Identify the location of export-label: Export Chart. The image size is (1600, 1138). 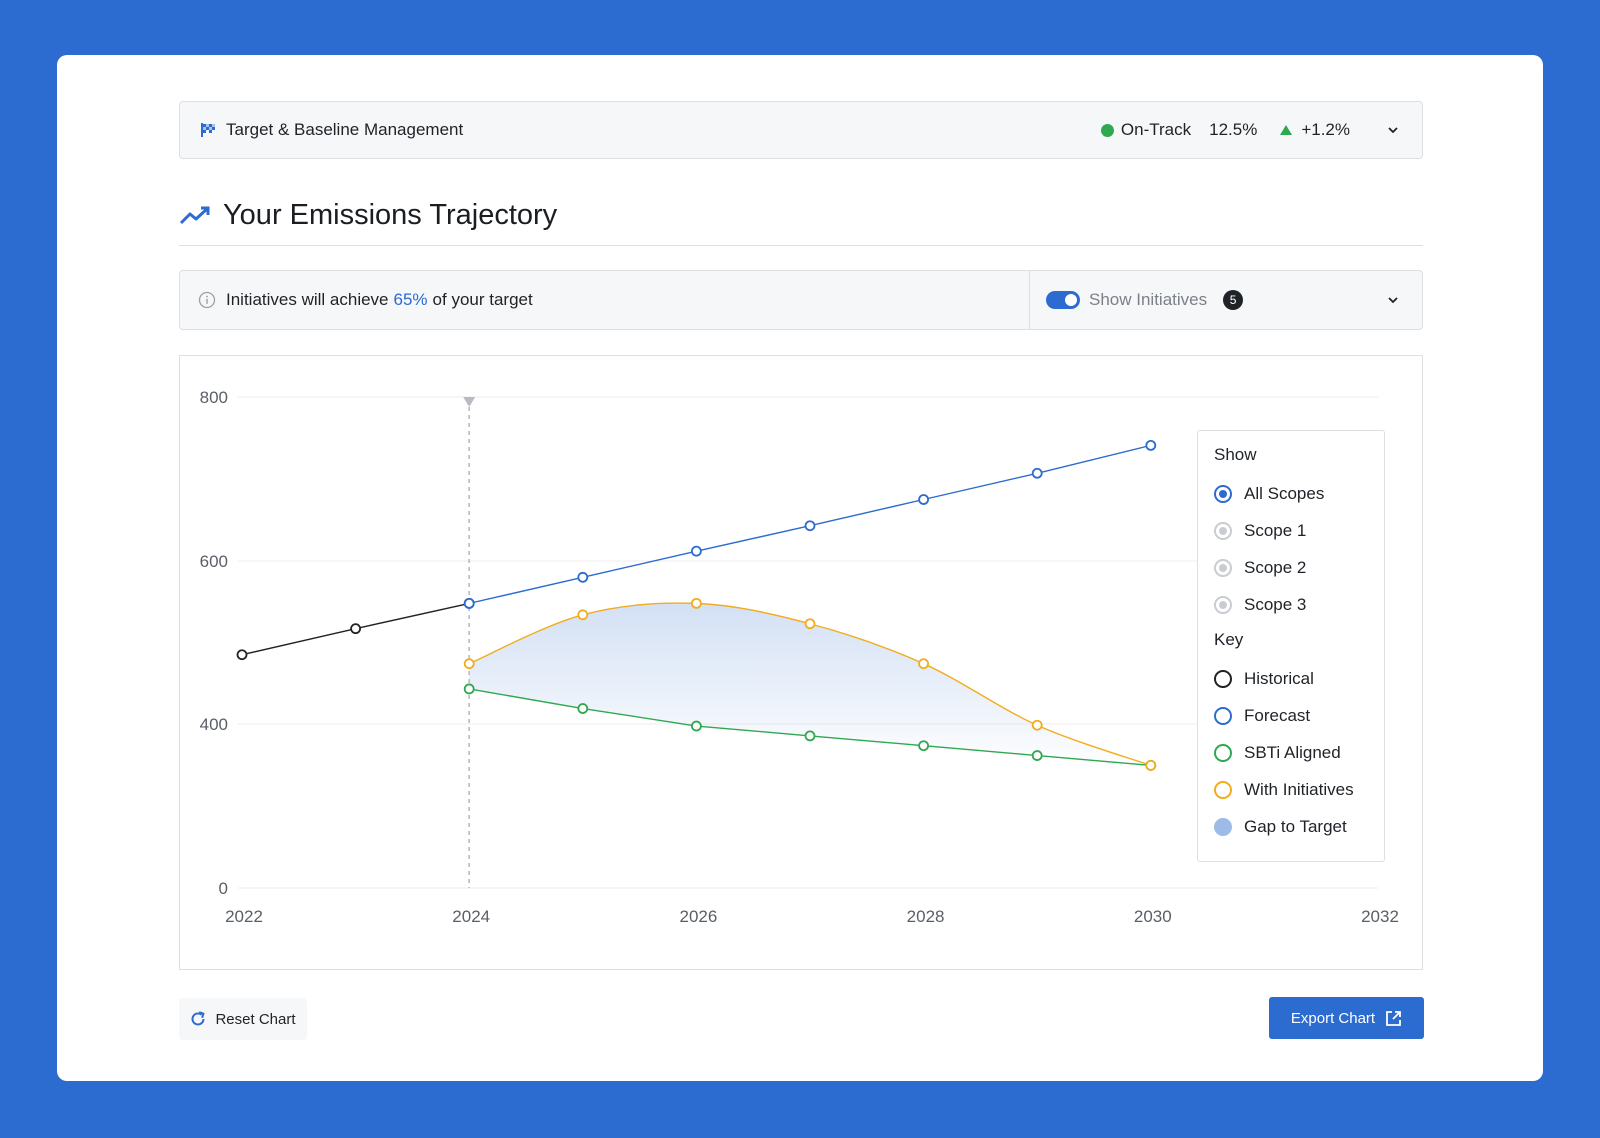
(1333, 1018).